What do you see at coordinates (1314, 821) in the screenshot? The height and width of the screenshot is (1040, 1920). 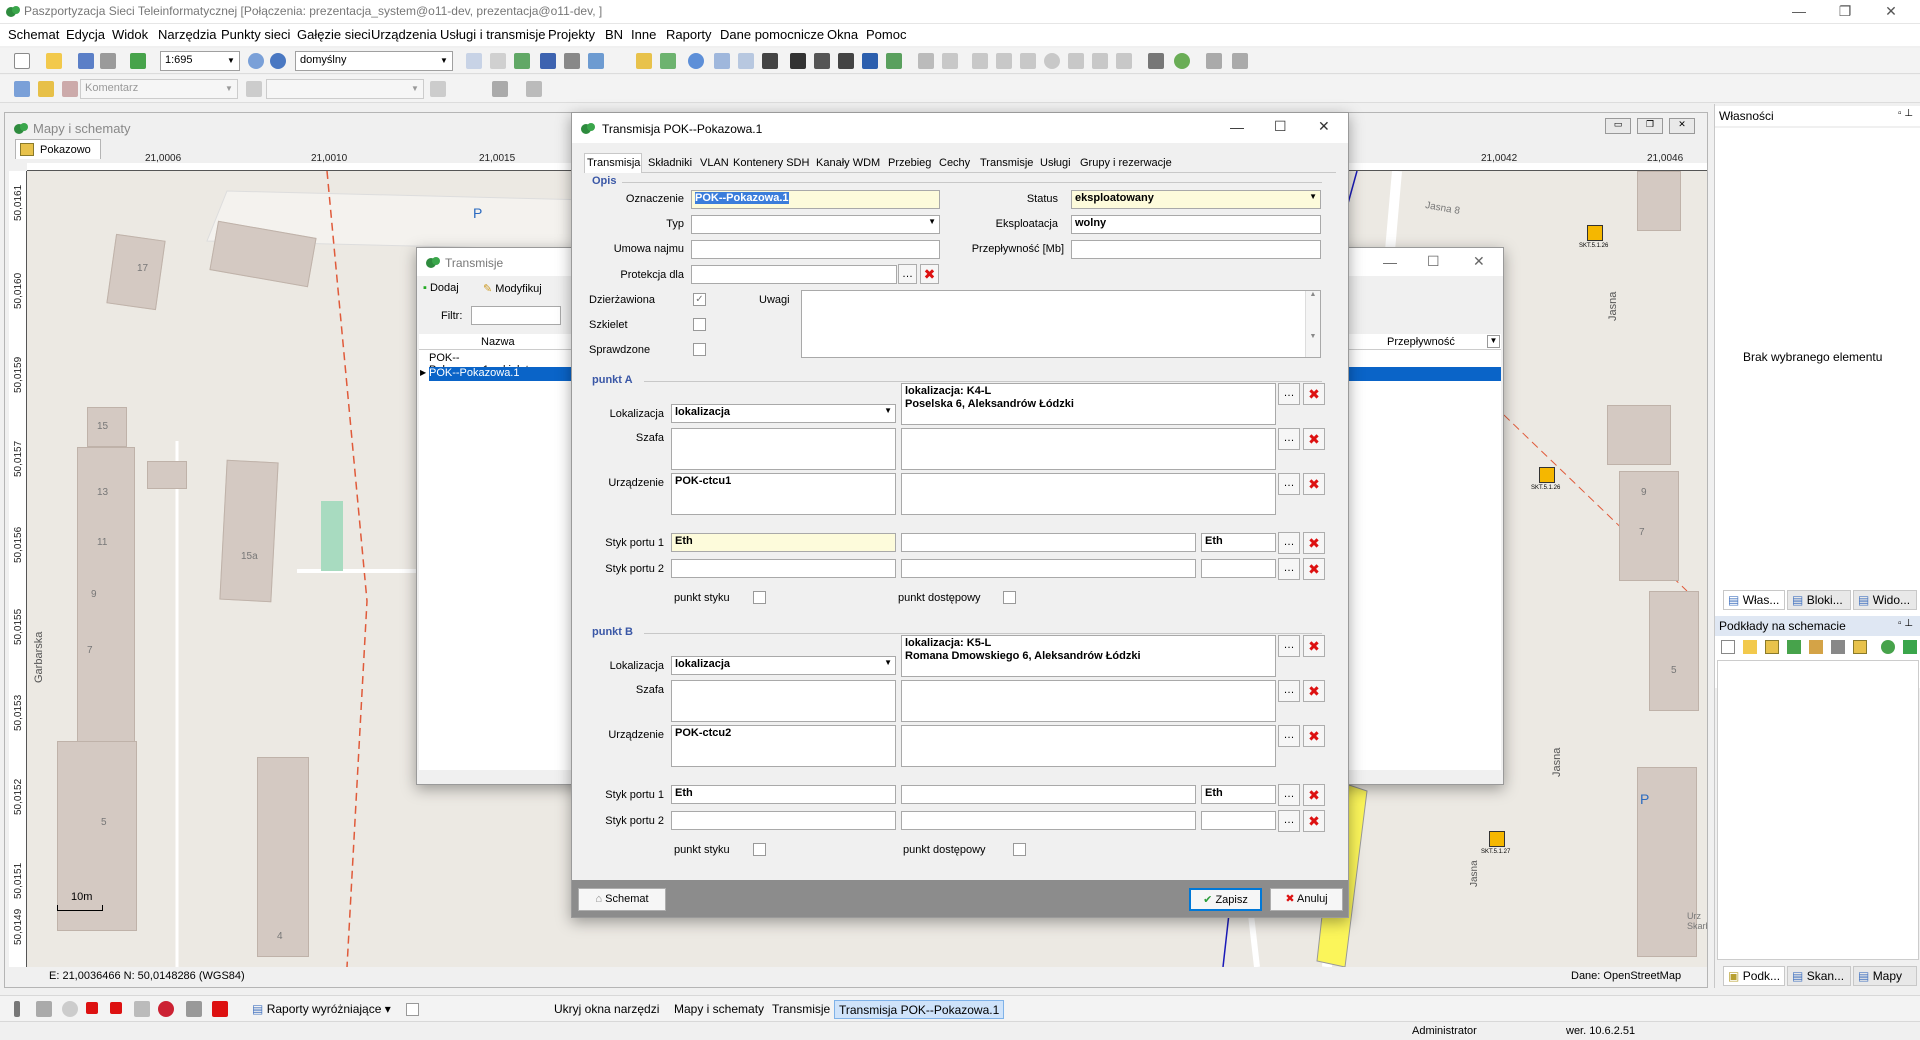 I see `punkt-b-styk2-clear-button: ✖` at bounding box center [1314, 821].